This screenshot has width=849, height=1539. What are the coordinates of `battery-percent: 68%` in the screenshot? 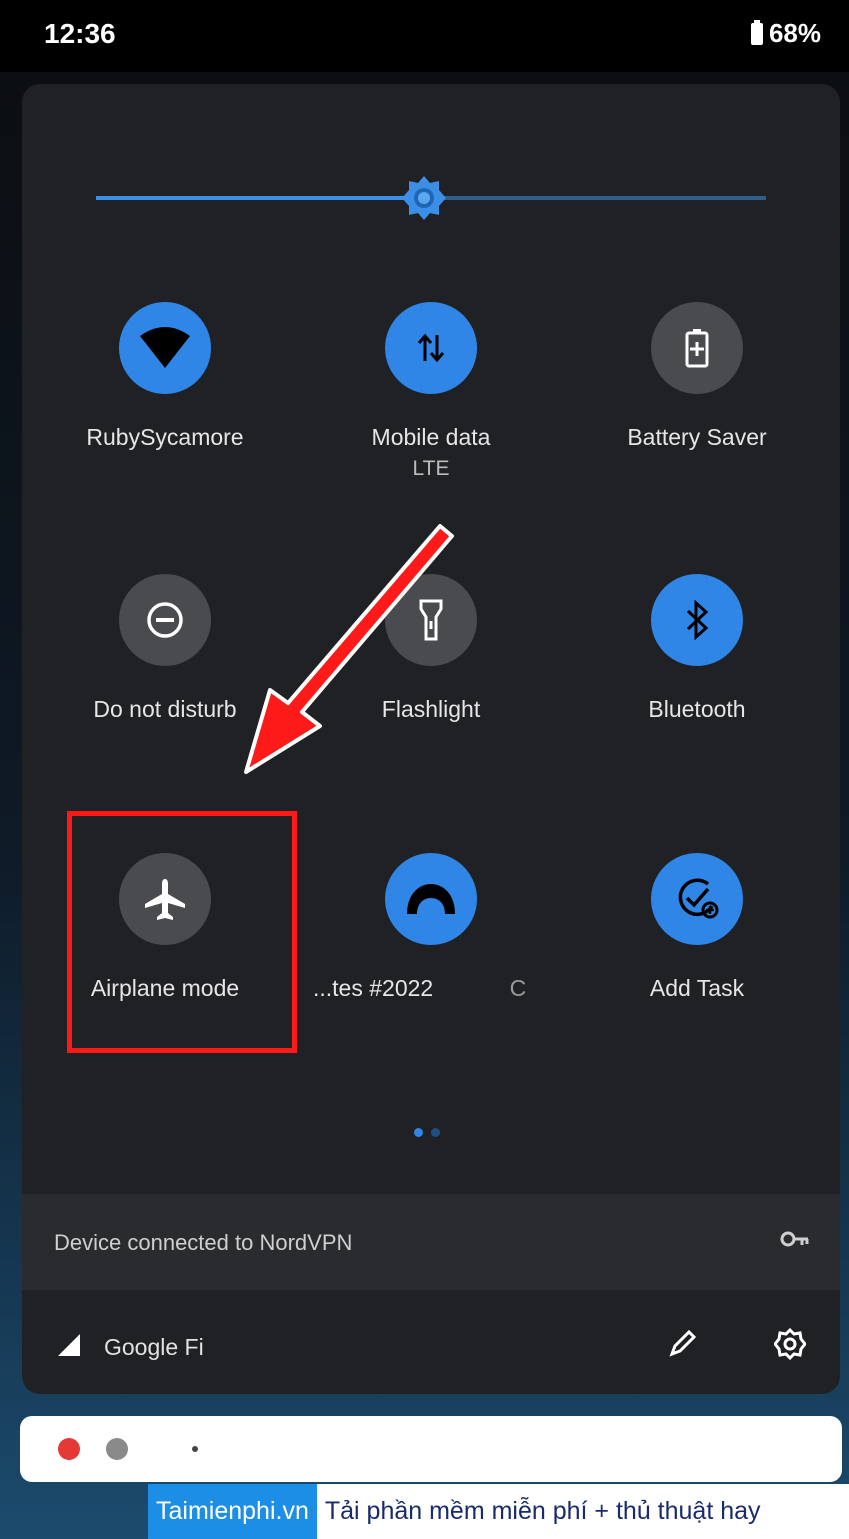 It's located at (794, 33).